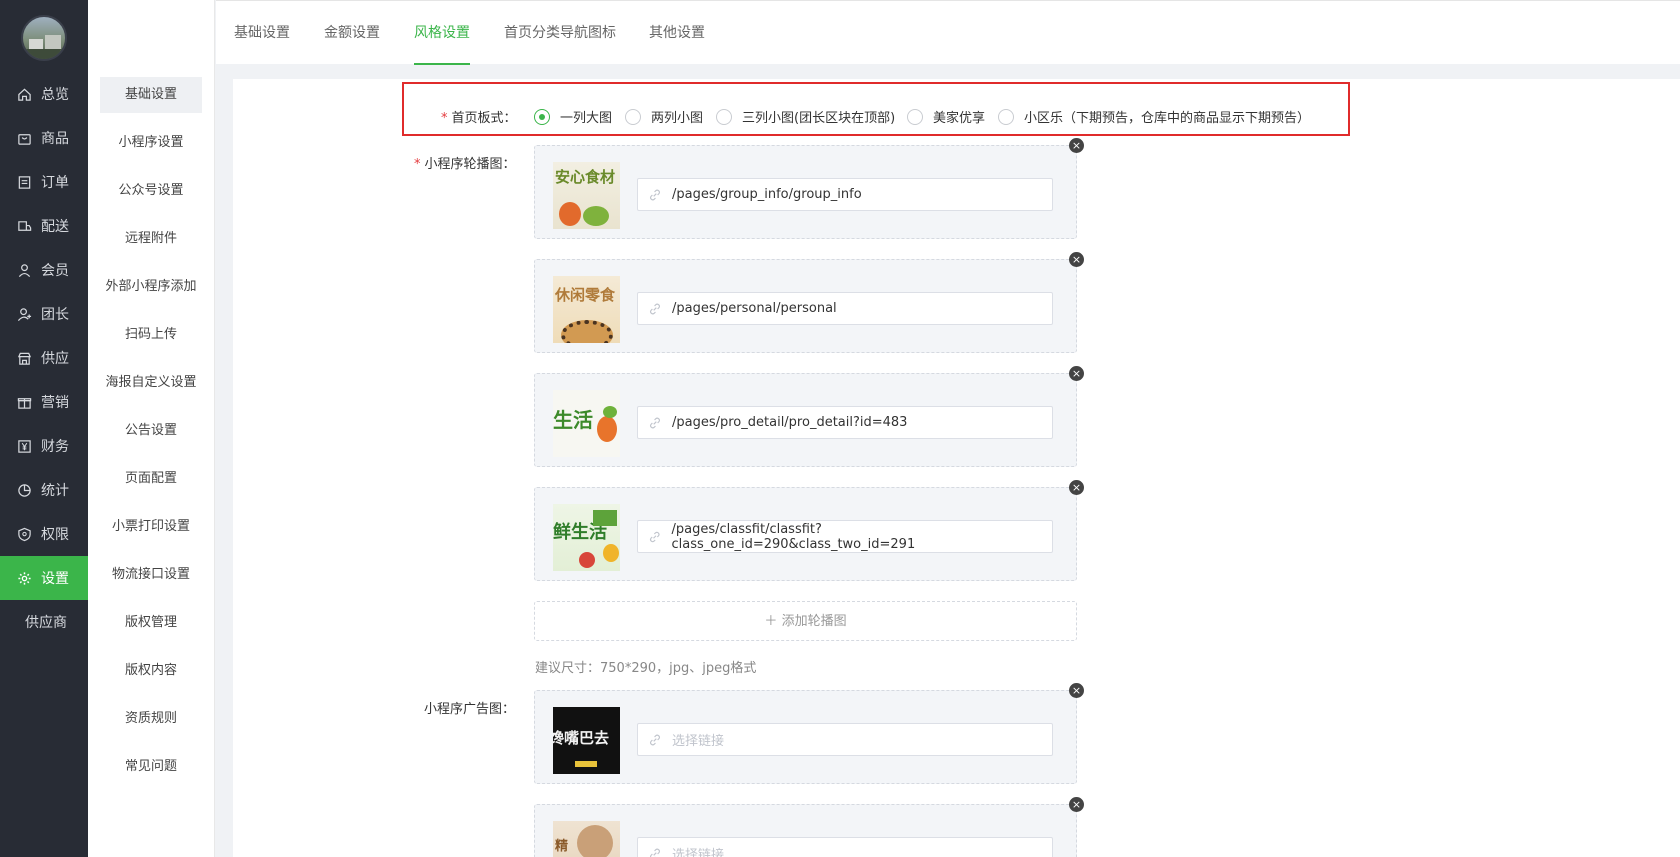 This screenshot has height=857, width=1680. I want to click on tab-style: 风格设置, so click(442, 33).